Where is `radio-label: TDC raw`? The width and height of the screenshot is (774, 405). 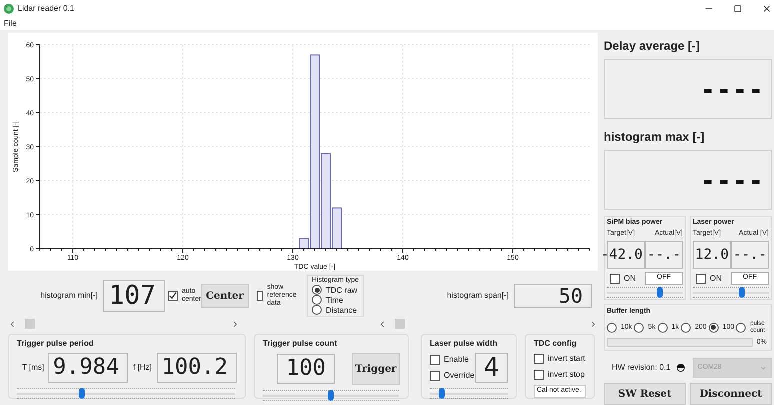 radio-label: TDC raw is located at coordinates (342, 290).